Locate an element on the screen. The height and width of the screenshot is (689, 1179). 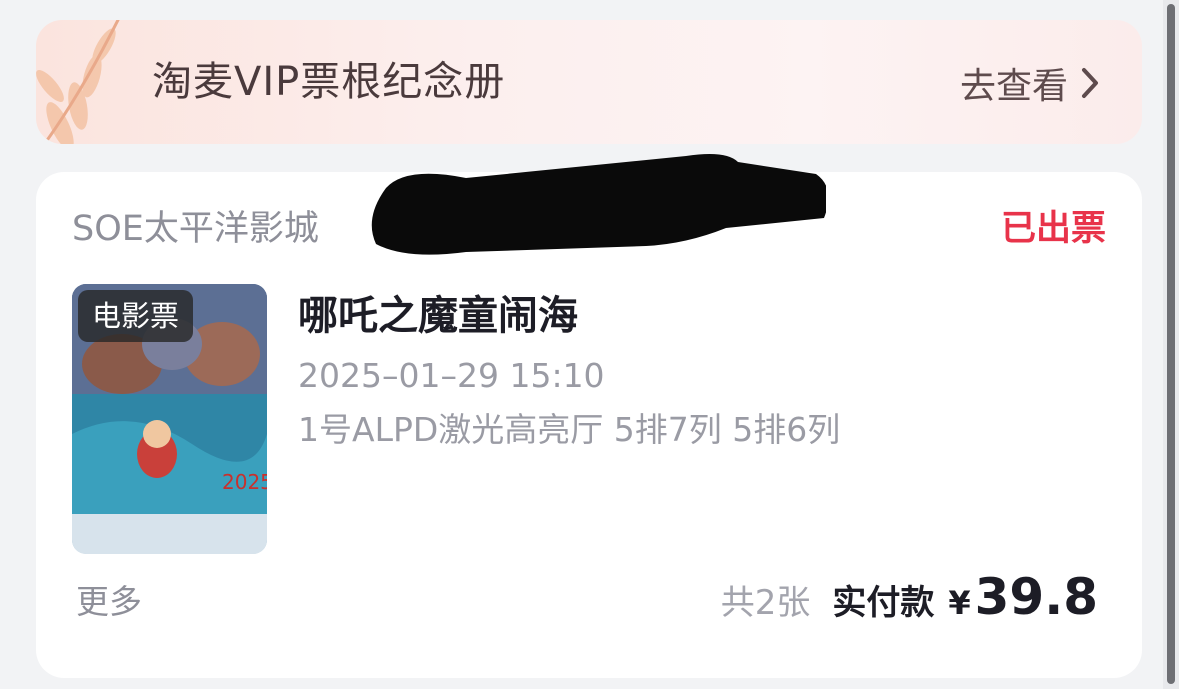
movie-poster: 2025 电影票 is located at coordinates (169, 419).